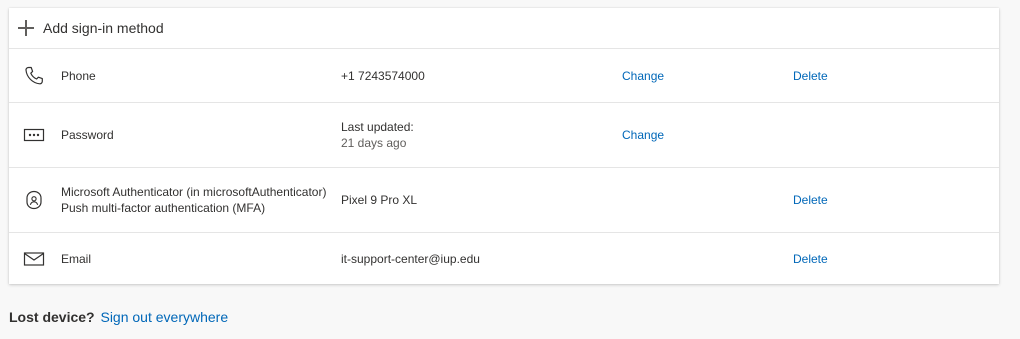 The height and width of the screenshot is (339, 1020). I want to click on authenticator-type: Push multi-factor authentication (MFA), so click(163, 208).